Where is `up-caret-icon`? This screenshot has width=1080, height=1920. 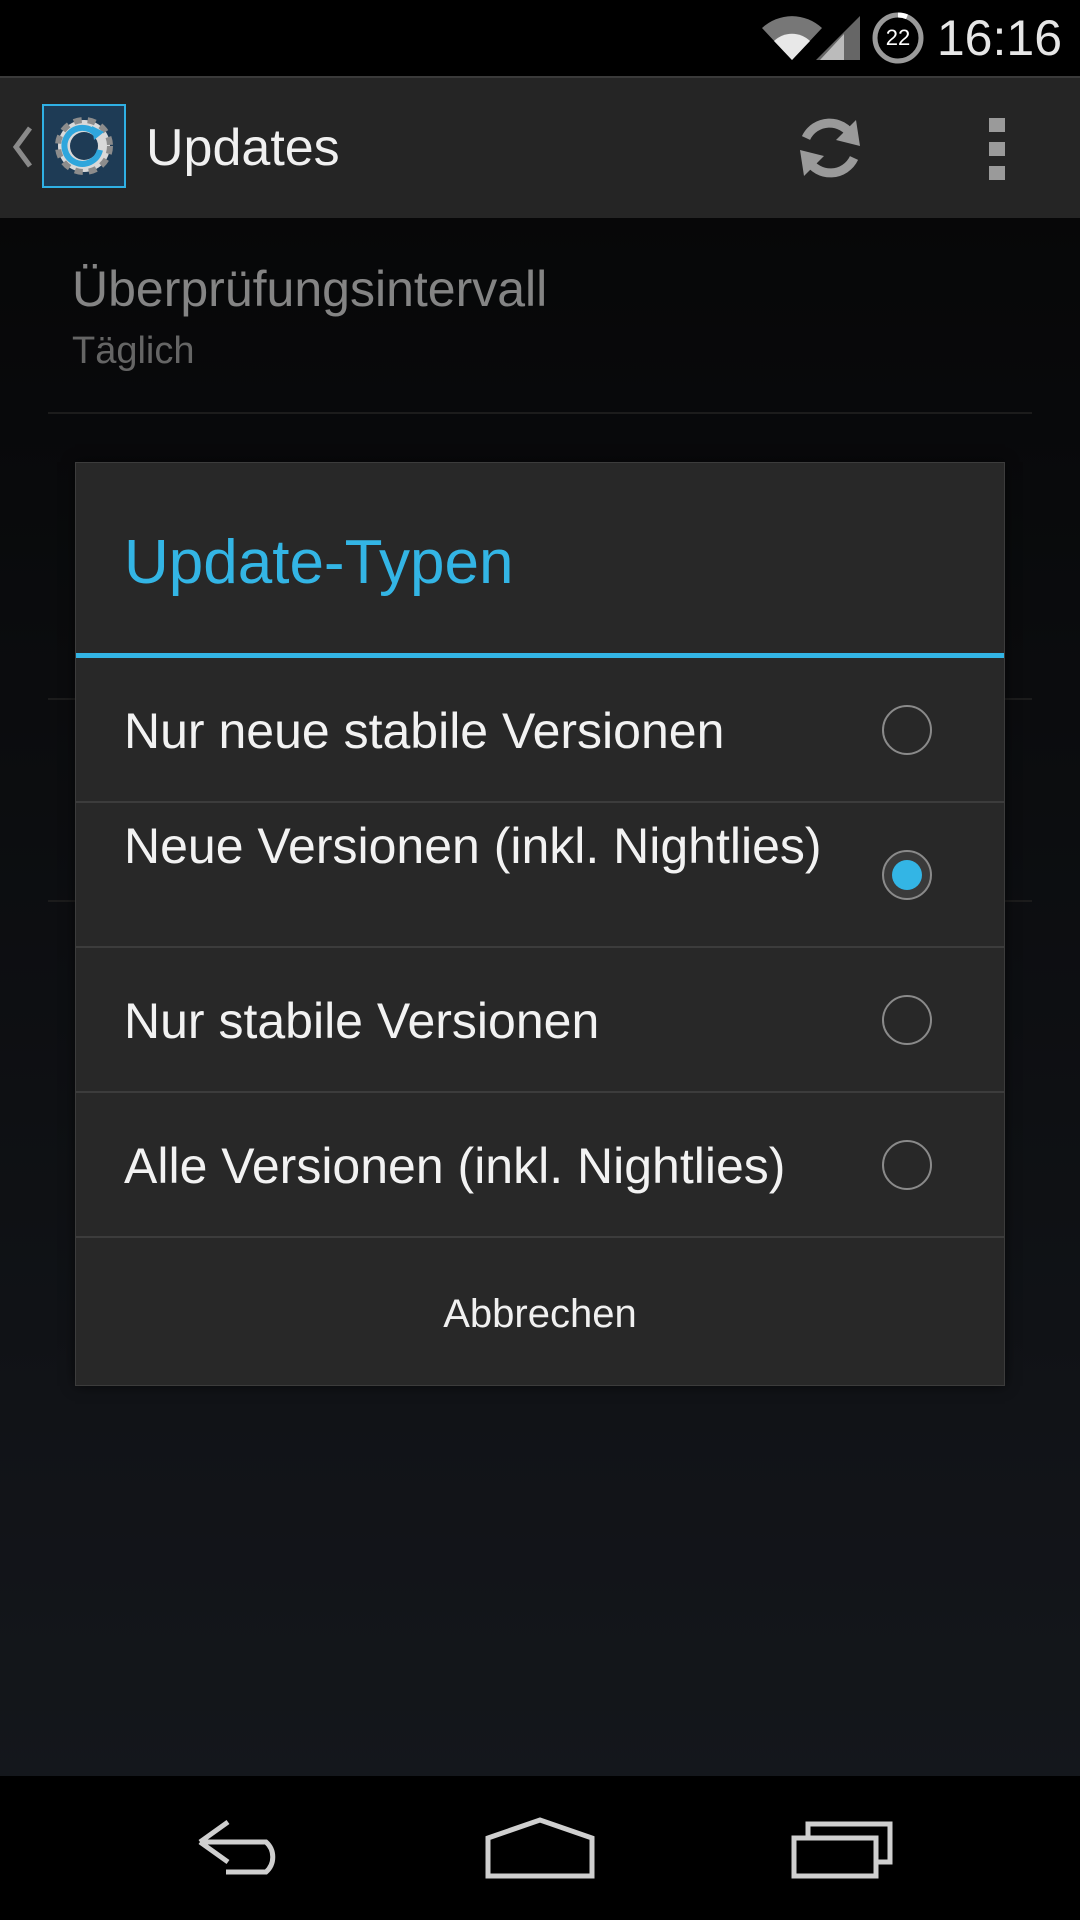 up-caret-icon is located at coordinates (23, 147).